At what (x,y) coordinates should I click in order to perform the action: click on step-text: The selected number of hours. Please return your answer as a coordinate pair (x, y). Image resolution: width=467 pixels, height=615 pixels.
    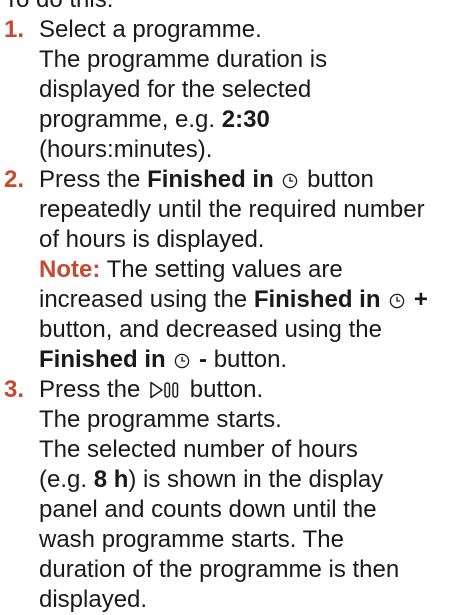
    Looking at the image, I should click on (198, 449).